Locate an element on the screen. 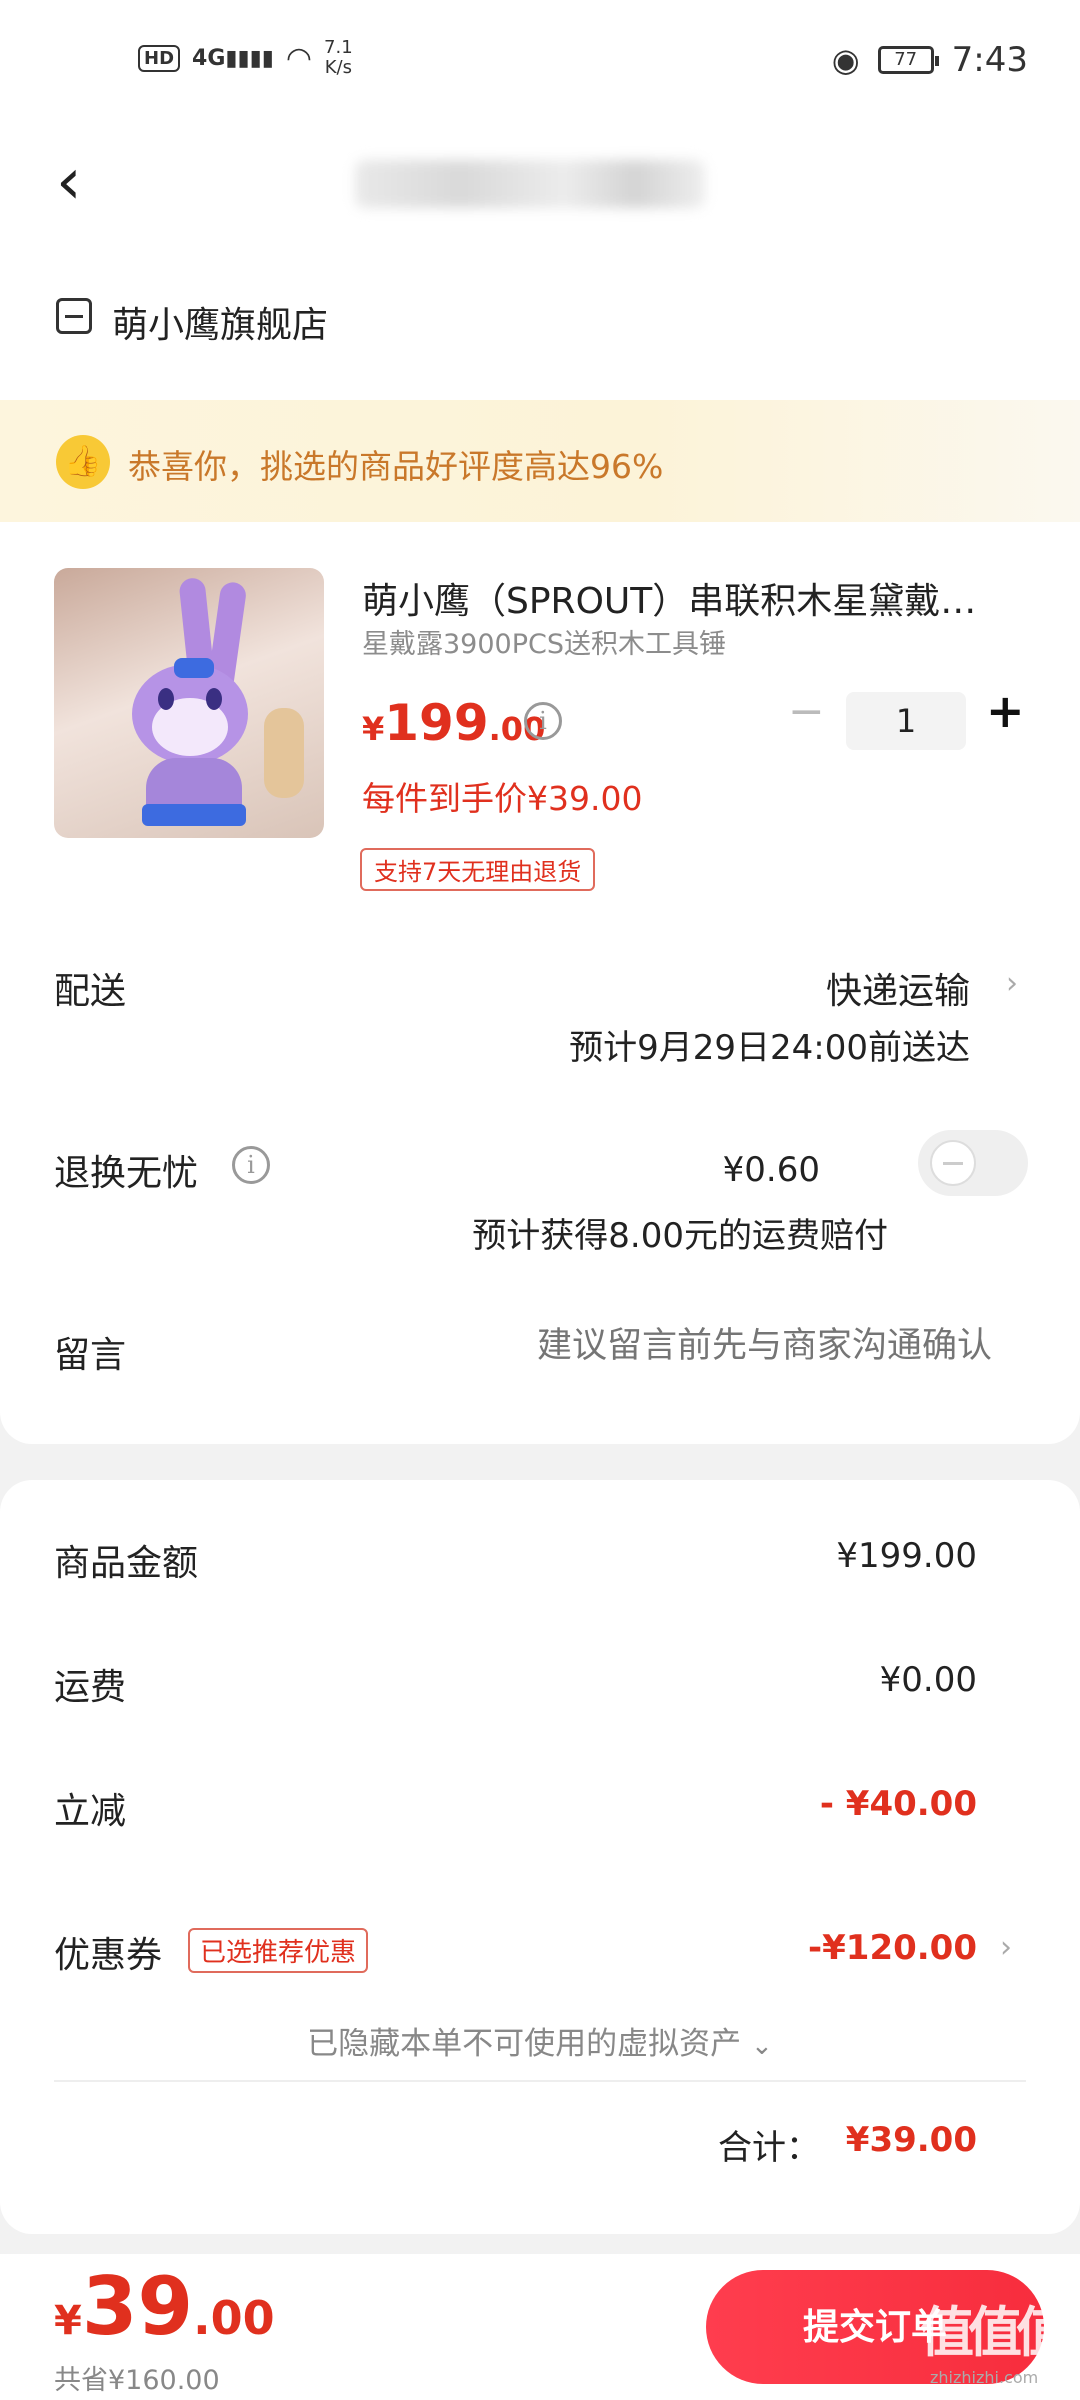 The image size is (1080, 2400). goods-amount-label: 商品金额 is located at coordinates (126, 1563).